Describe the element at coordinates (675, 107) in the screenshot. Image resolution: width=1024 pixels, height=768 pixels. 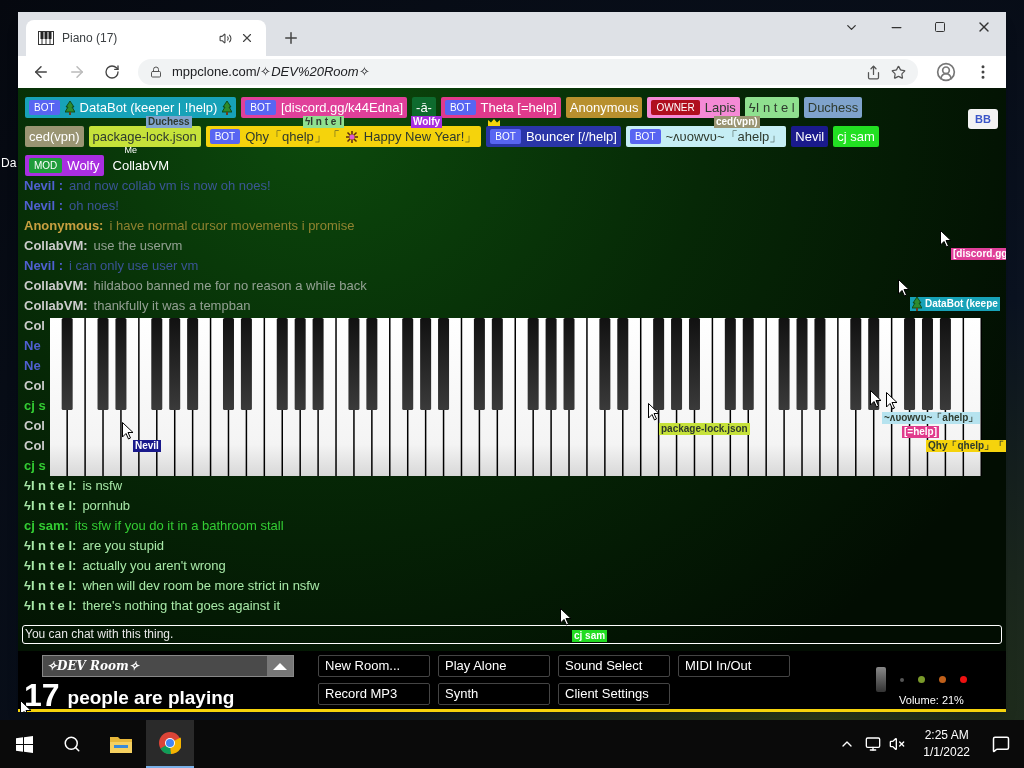
I see `role-badge: OWNER` at that location.